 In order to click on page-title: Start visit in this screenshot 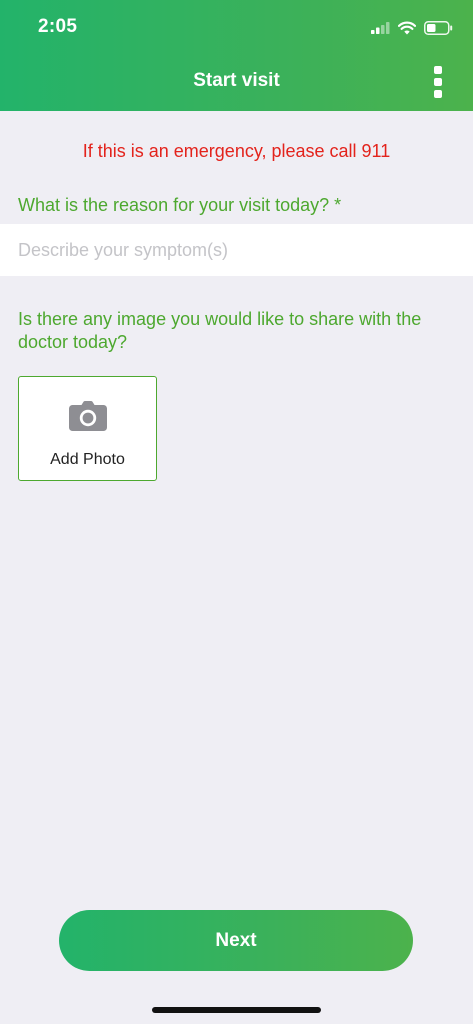, I will do `click(236, 80)`.